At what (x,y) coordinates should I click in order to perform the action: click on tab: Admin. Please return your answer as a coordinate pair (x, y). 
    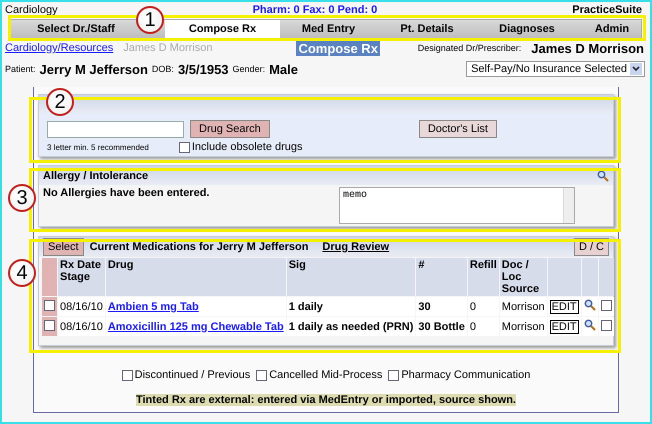
    Looking at the image, I should click on (612, 29).